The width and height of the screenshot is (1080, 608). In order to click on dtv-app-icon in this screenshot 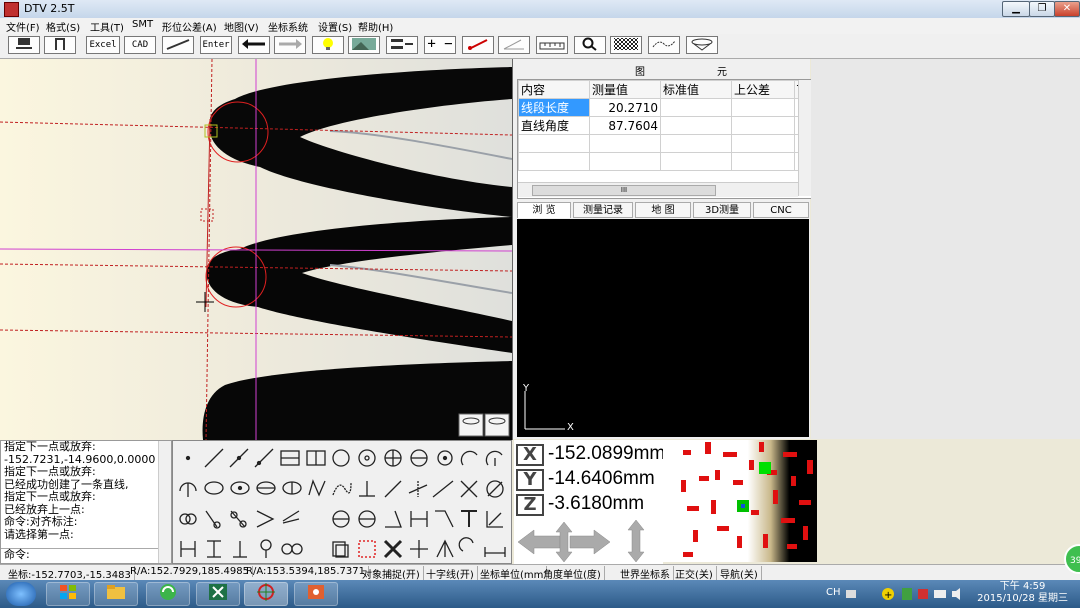, I will do `click(266, 594)`.